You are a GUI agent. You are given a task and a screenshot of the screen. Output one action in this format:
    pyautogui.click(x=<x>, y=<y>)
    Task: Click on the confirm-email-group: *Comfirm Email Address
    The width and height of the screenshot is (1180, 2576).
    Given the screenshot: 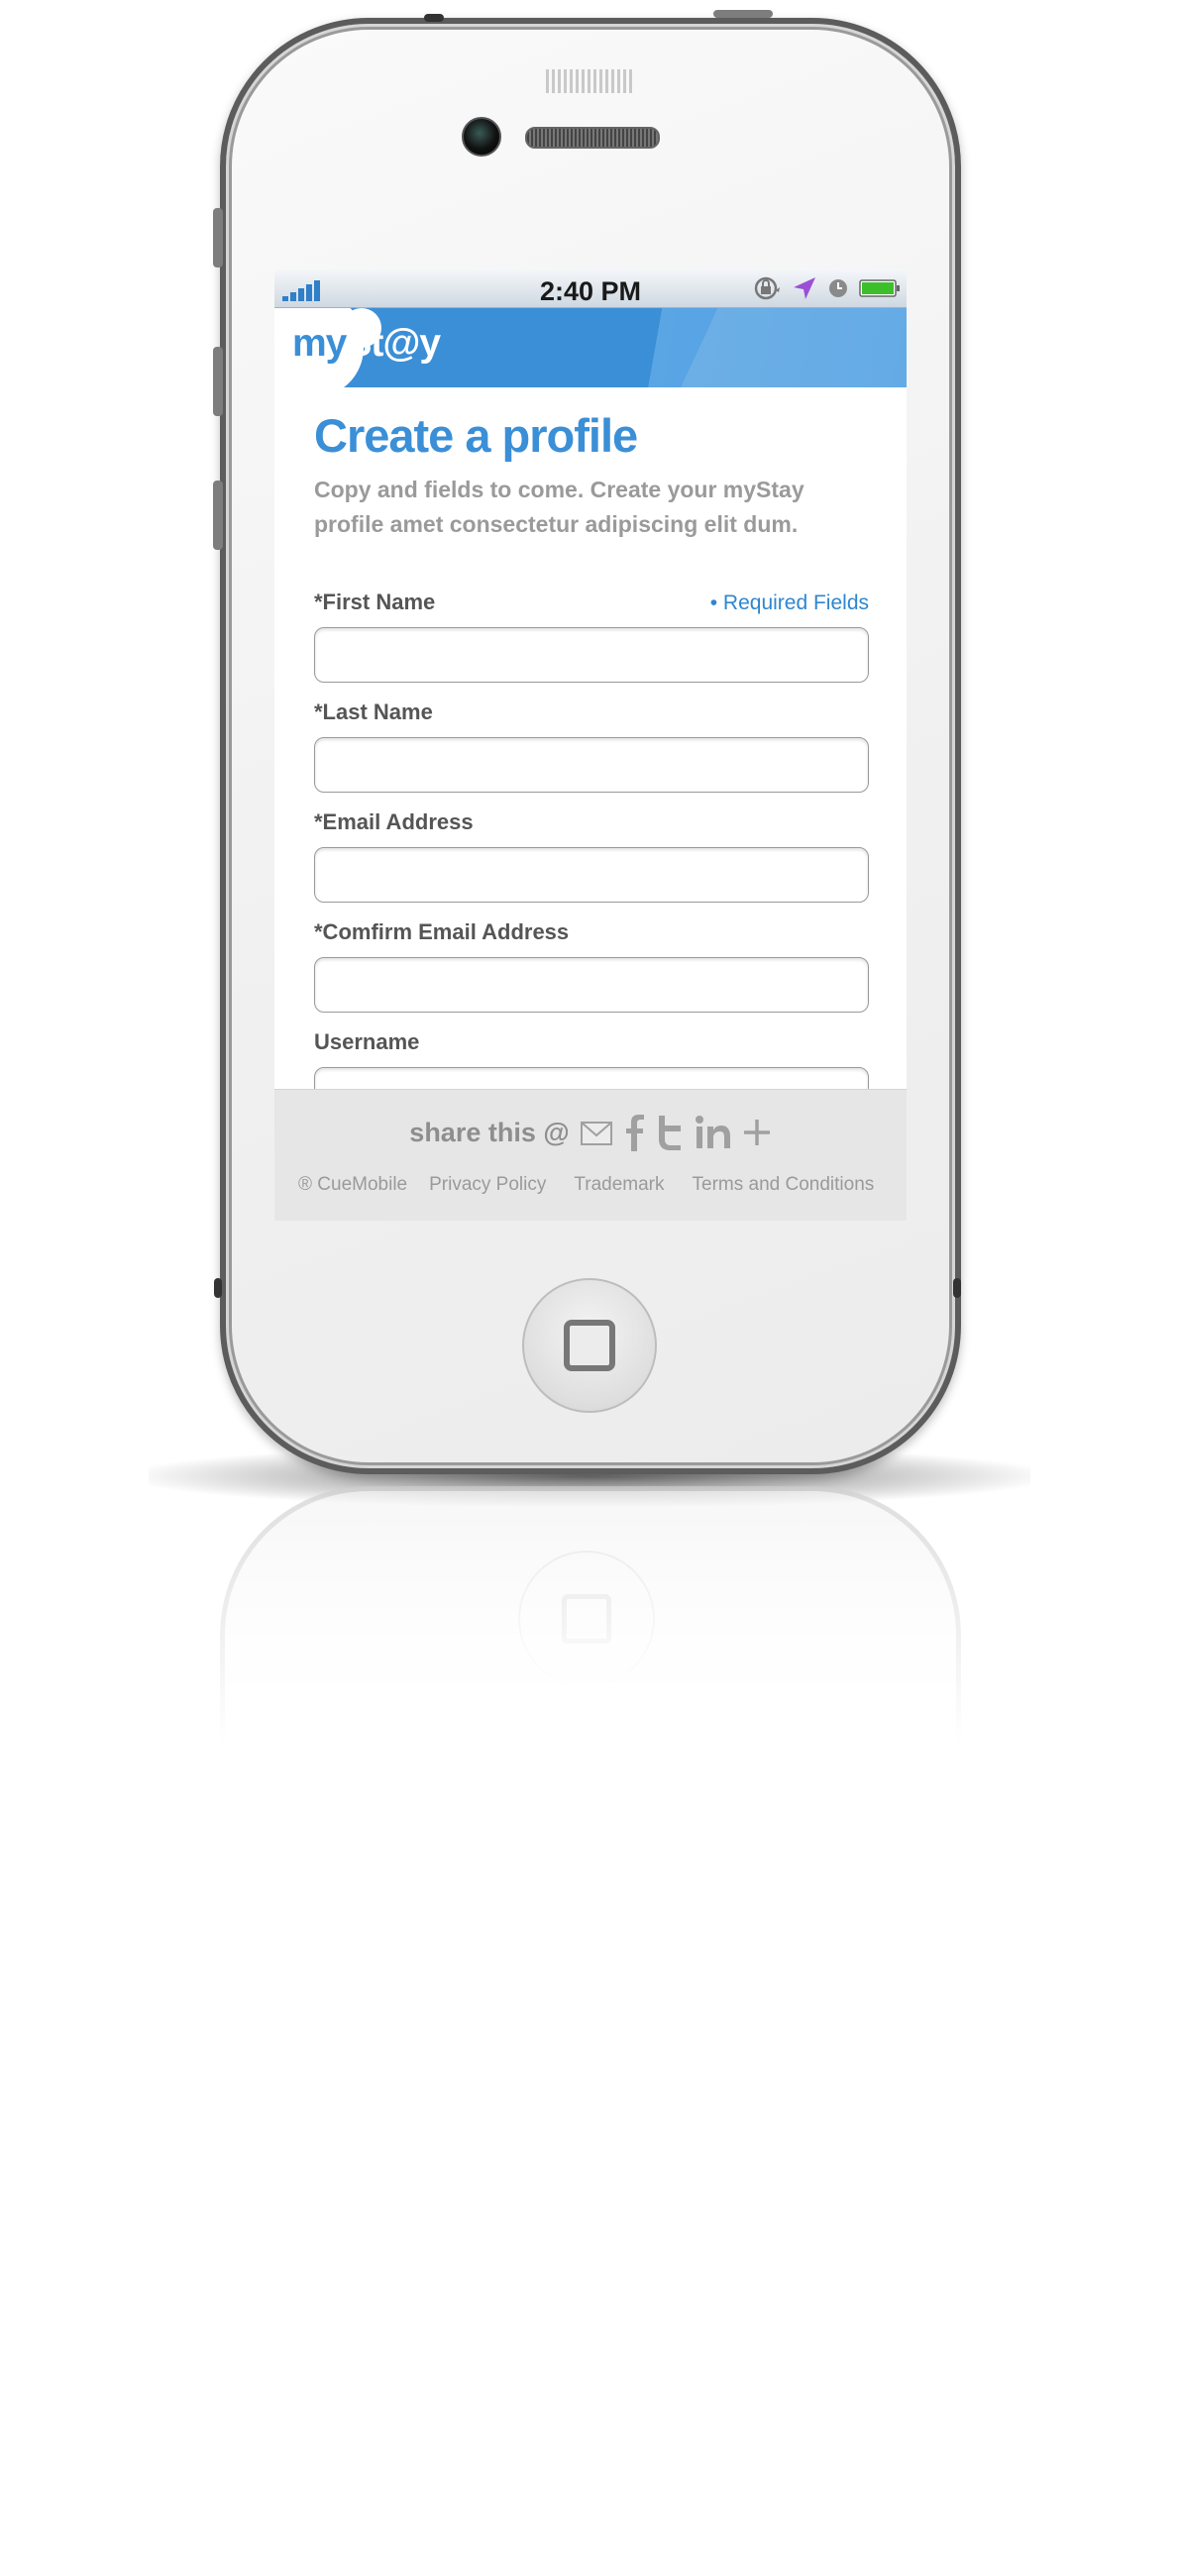 What is the action you would take?
    pyautogui.click(x=591, y=966)
    